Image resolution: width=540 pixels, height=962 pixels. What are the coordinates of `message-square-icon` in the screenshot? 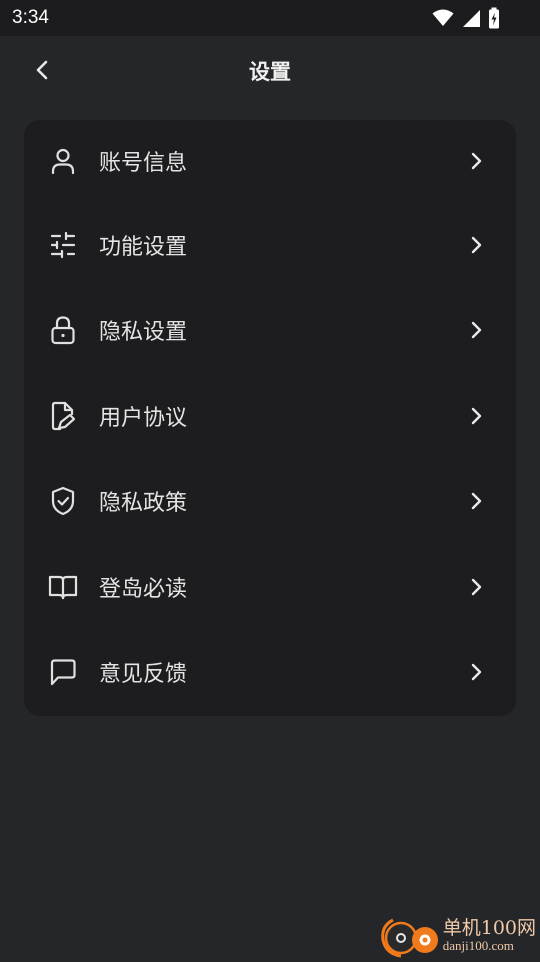 It's located at (63, 672).